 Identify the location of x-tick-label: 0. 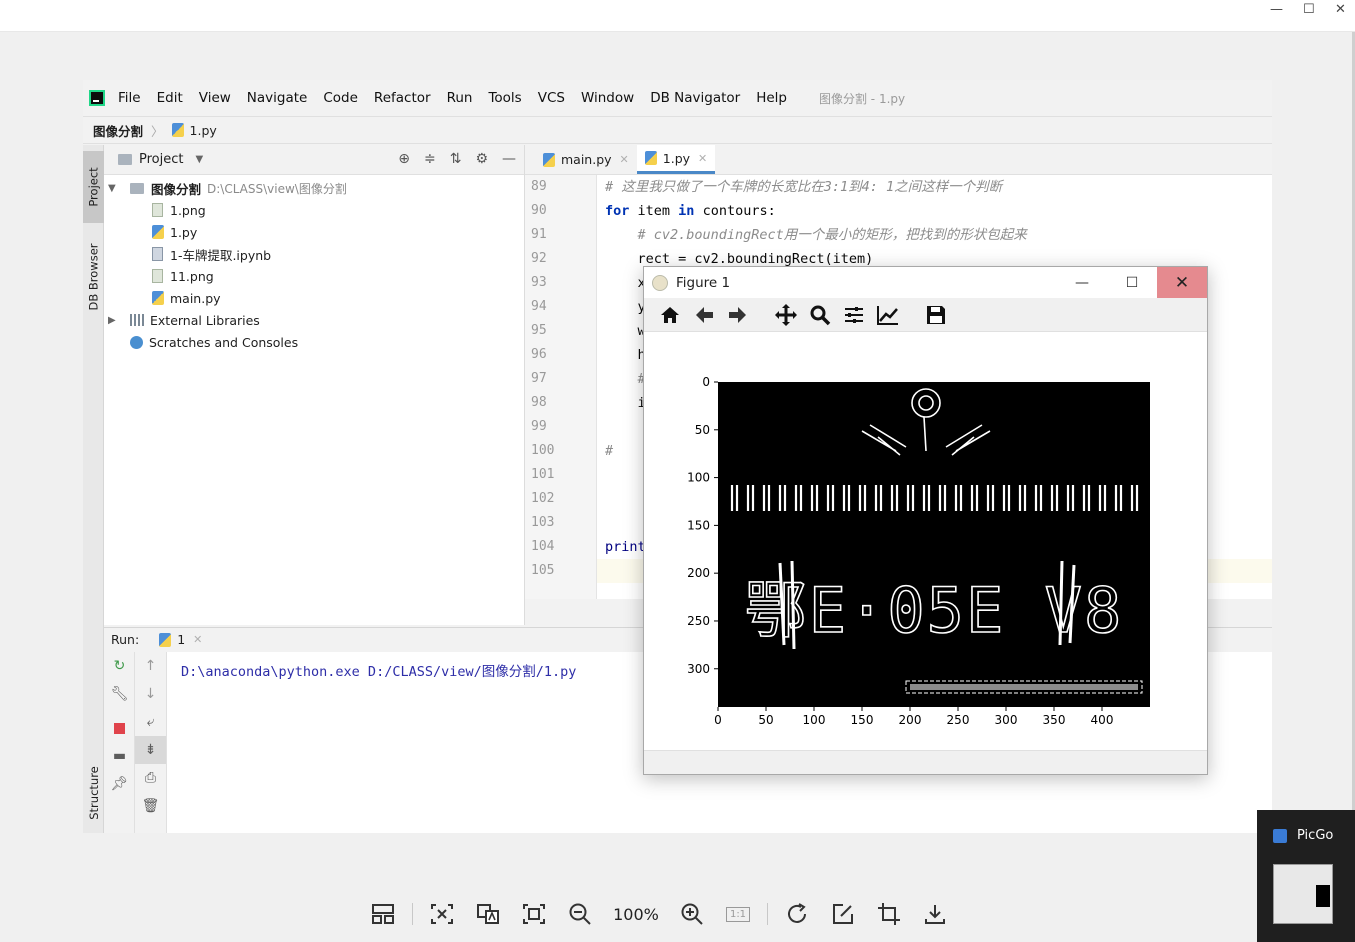
(718, 720).